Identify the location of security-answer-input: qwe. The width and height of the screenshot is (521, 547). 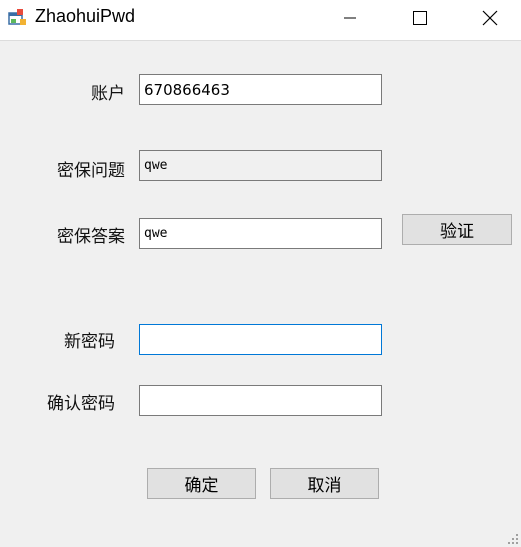
(260, 233).